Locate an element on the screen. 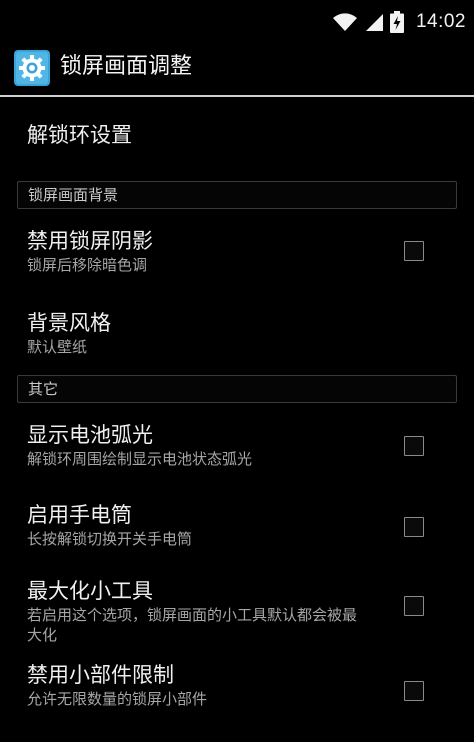 This screenshot has height=742, width=474. pref-enable-flashlight: 启用手电筒 长按解锁切换开关手电筒 is located at coordinates (237, 525).